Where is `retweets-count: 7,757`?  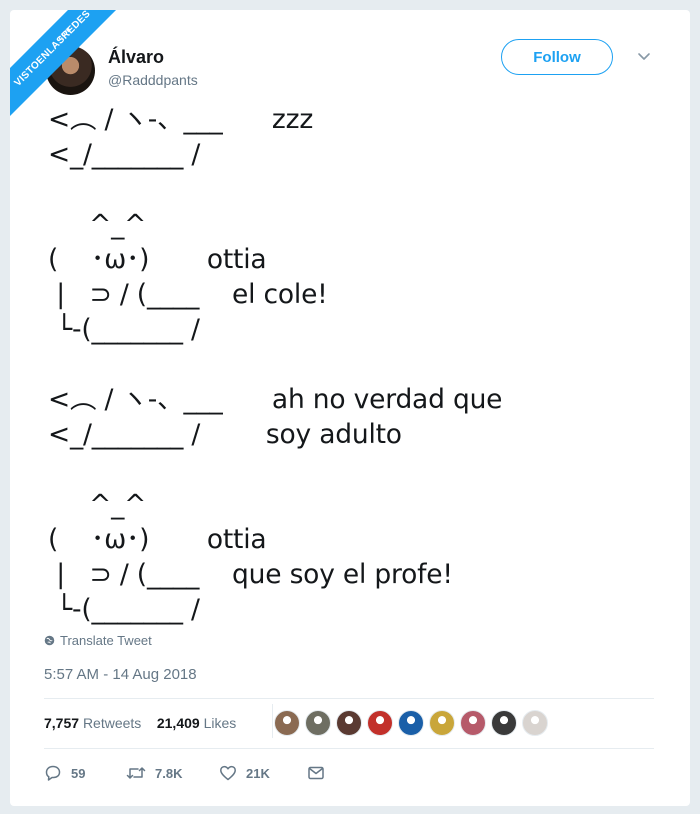
retweets-count: 7,757 is located at coordinates (62, 723).